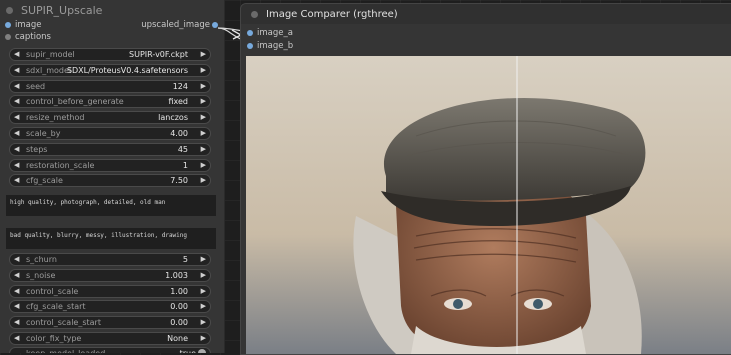  I want to click on input-image-b-row: image_b, so click(486, 47).